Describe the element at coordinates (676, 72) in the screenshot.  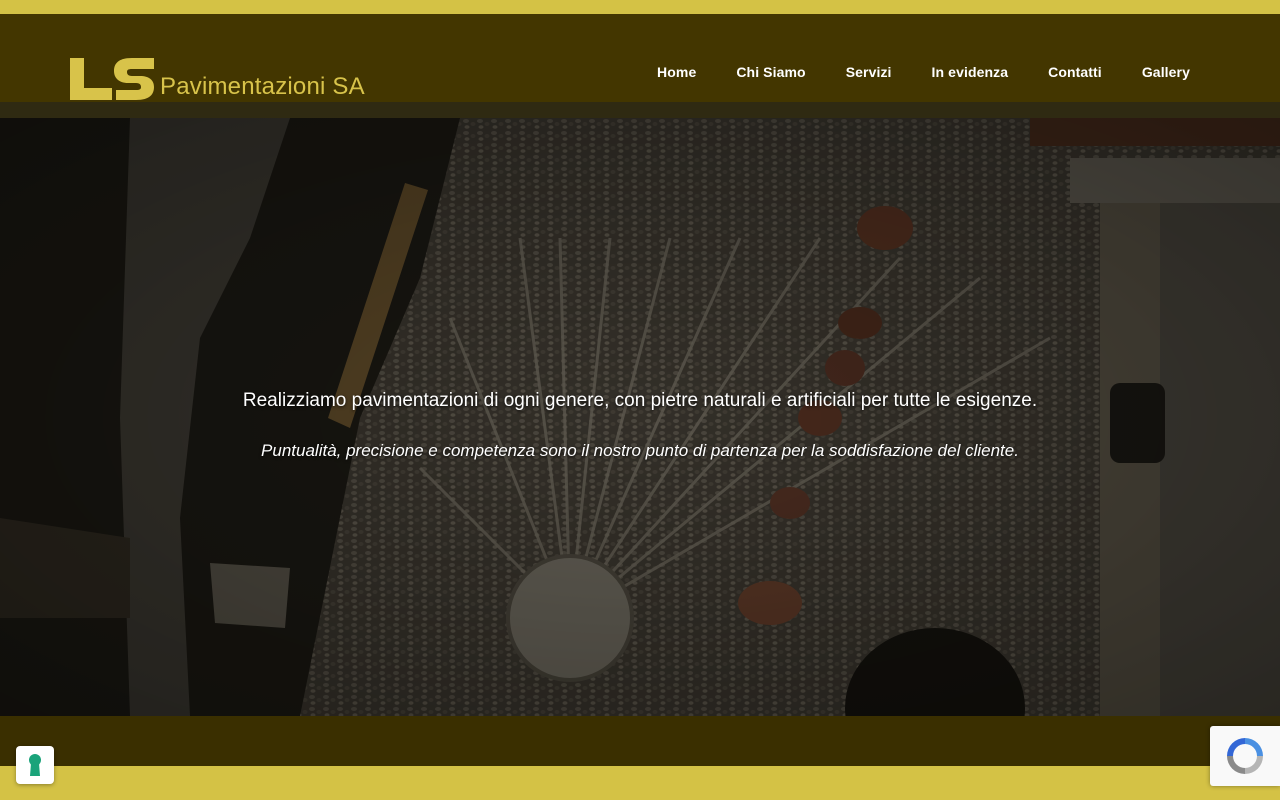
I see `nav-home: Home` at that location.